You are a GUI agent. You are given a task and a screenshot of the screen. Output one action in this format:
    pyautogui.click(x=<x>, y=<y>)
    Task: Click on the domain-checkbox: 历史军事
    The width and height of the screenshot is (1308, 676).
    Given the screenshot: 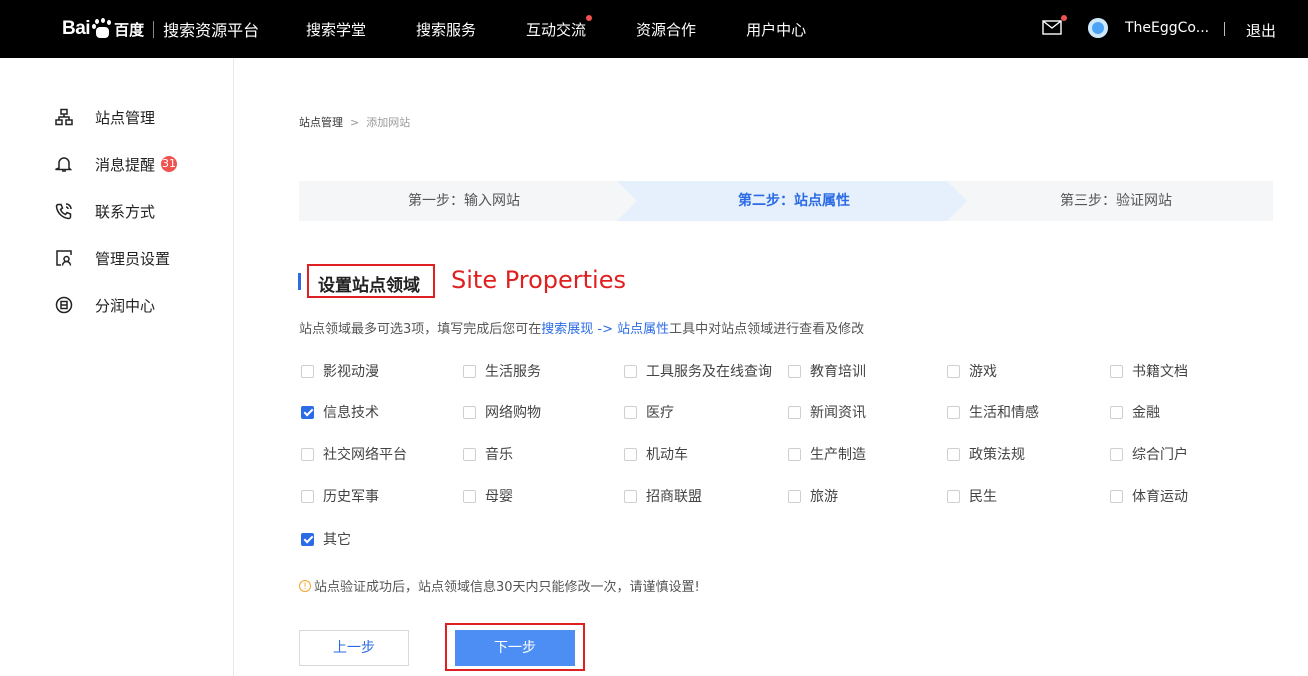 What is the action you would take?
    pyautogui.click(x=340, y=496)
    